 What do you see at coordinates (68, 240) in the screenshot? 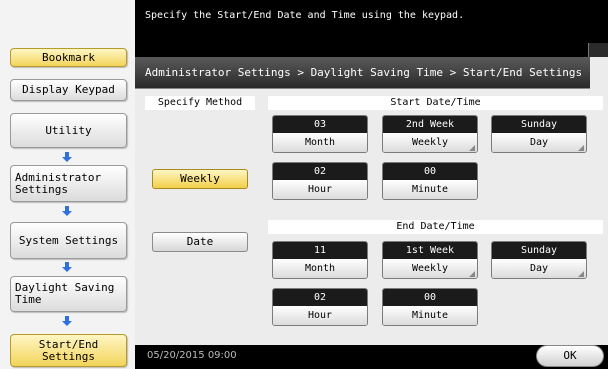
I see `system-settings-button: System Settings` at bounding box center [68, 240].